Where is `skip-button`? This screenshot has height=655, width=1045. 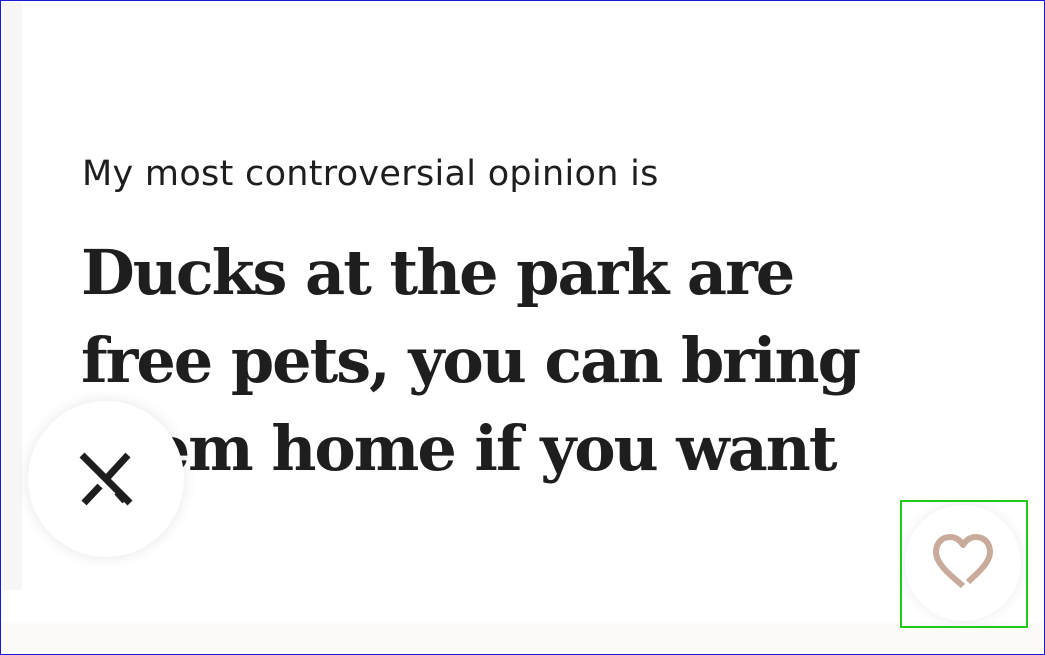
skip-button is located at coordinates (106, 479).